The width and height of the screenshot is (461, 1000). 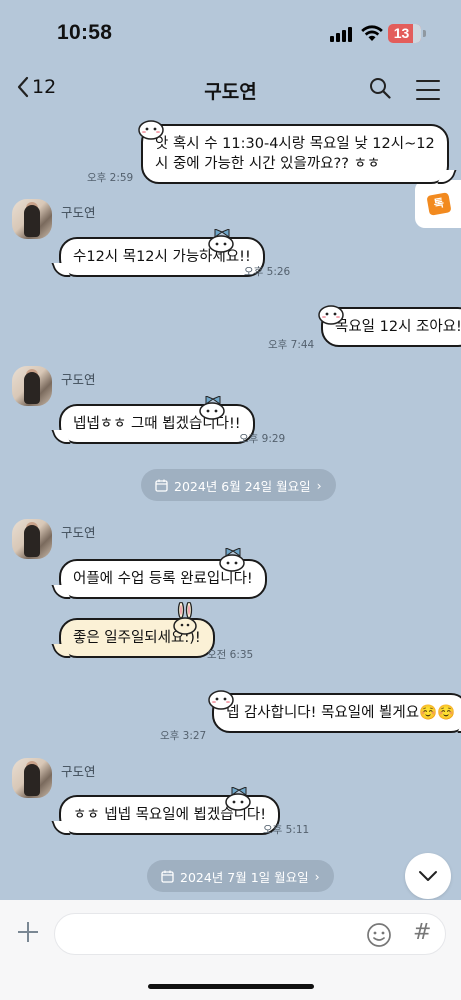 I want to click on side-shortcut-button: 톡, so click(x=438, y=204).